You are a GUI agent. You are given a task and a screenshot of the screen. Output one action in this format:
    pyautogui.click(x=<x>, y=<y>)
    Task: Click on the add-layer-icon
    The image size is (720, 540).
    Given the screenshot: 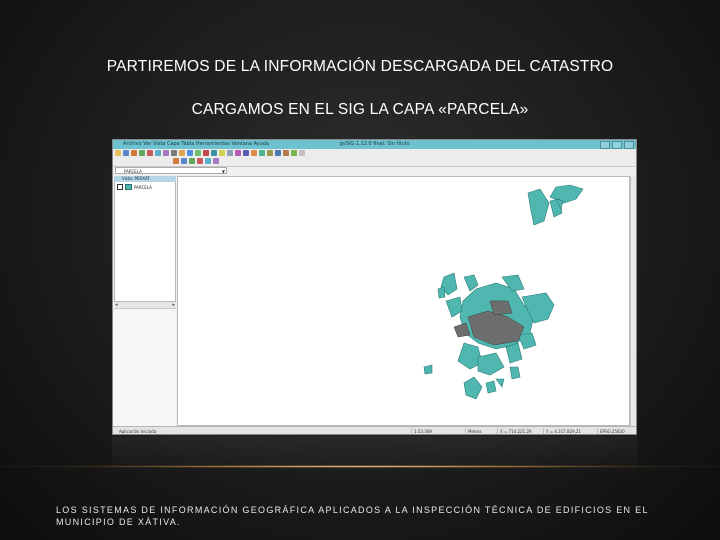 What is the action you would take?
    pyautogui.click(x=142, y=153)
    